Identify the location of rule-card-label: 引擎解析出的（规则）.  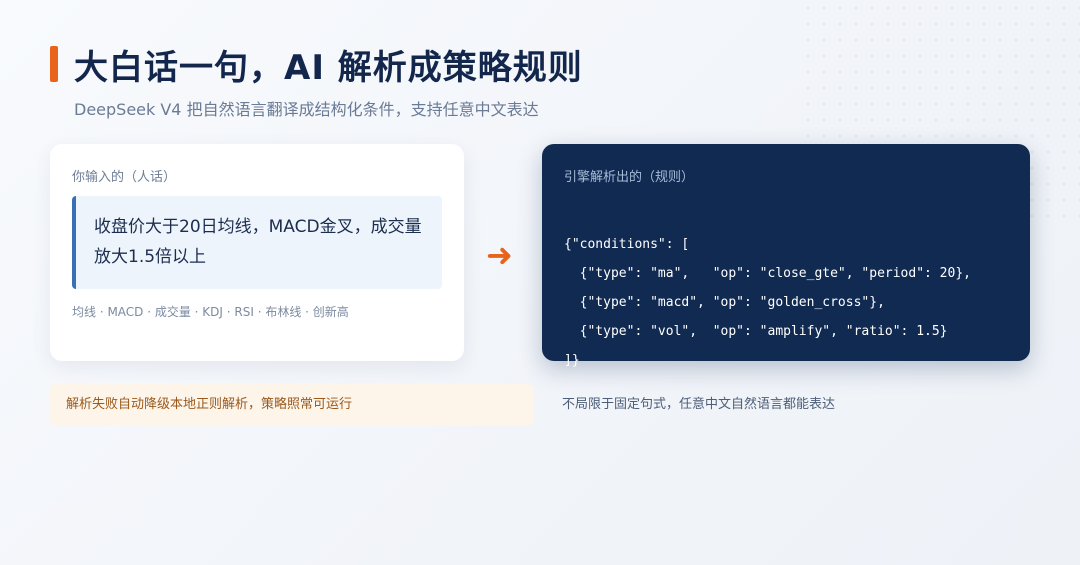
(629, 177).